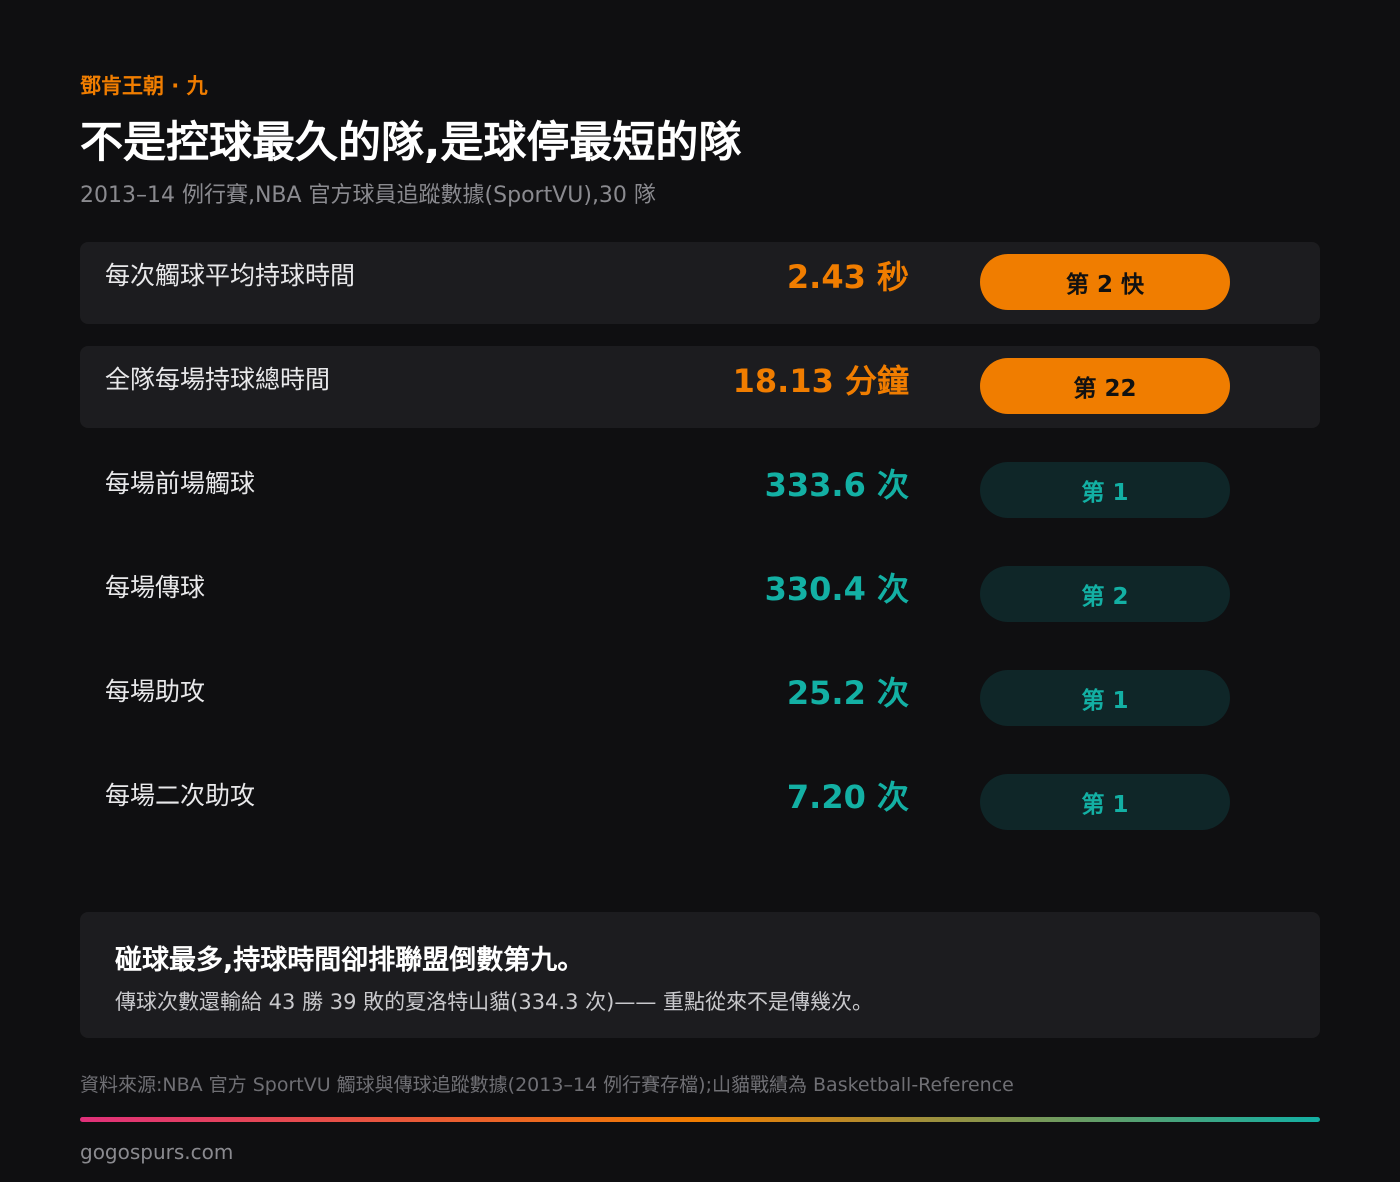  I want to click on stat-row: 每場助攻 25.2 次 第 1, so click(700, 699).